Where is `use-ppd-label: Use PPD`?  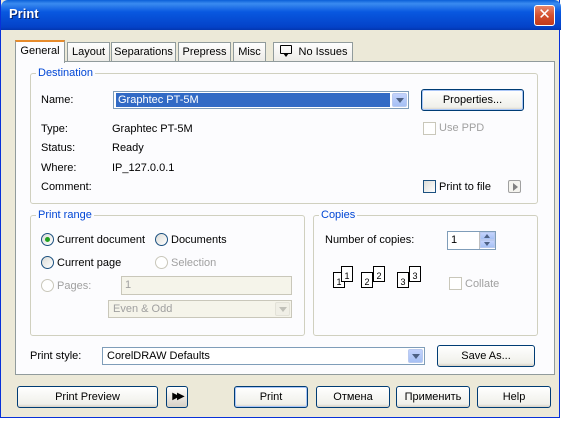
use-ppd-label: Use PPD is located at coordinates (462, 128).